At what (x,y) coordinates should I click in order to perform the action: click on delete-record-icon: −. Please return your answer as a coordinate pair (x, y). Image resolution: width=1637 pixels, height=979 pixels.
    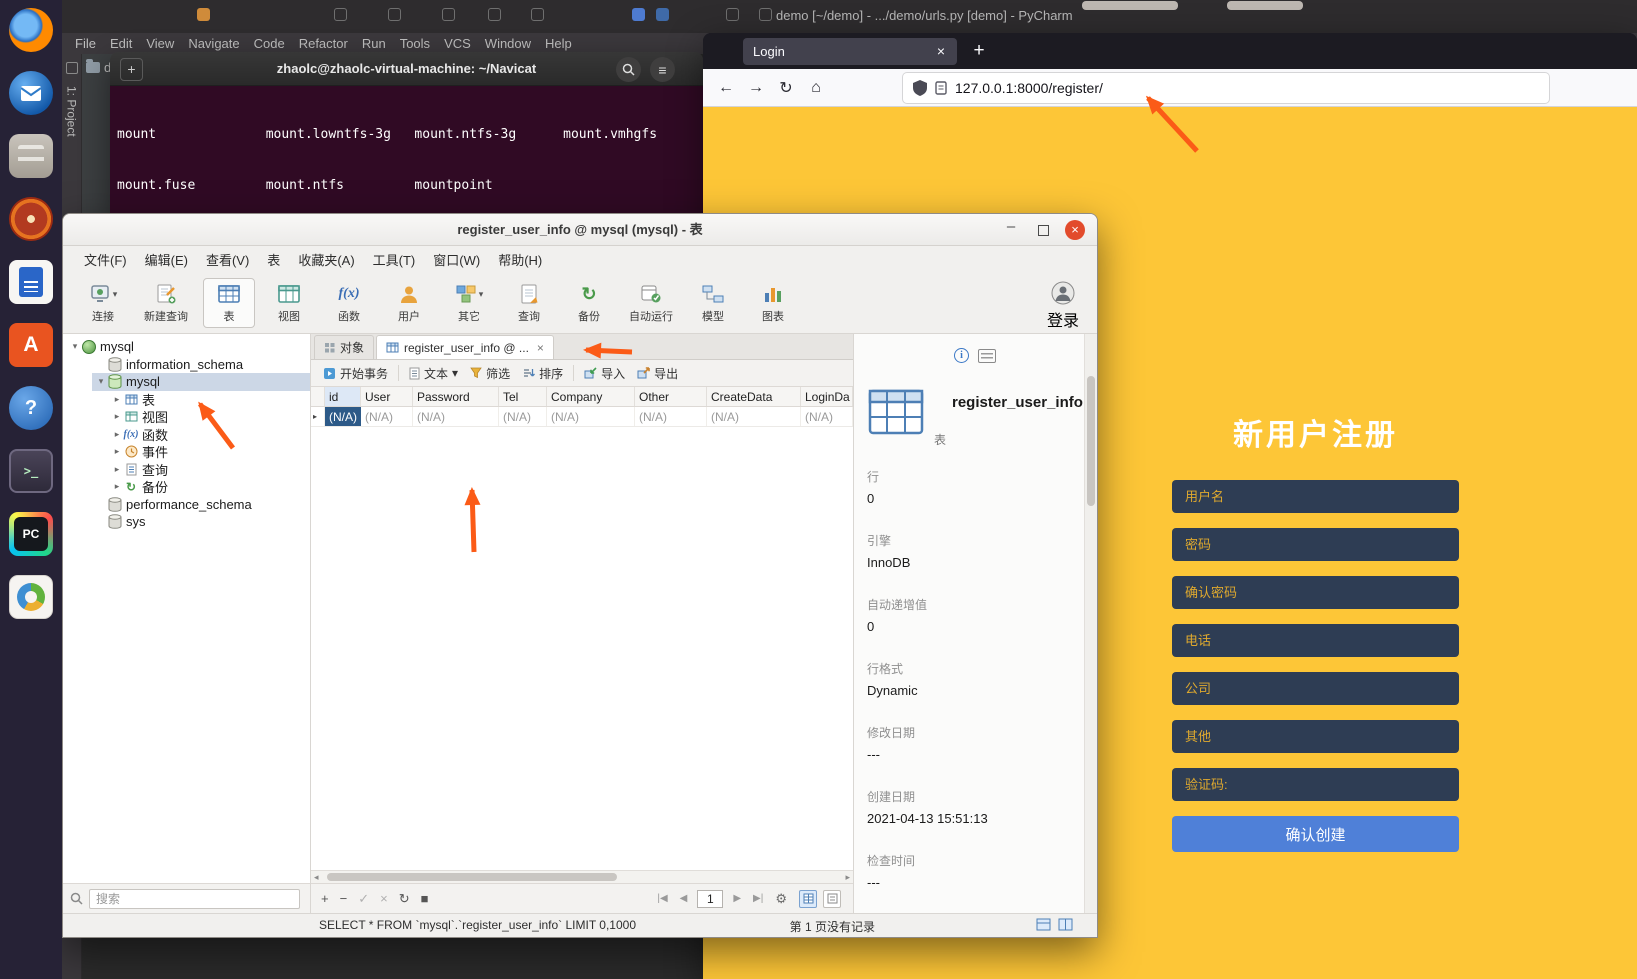
    Looking at the image, I should click on (344, 898).